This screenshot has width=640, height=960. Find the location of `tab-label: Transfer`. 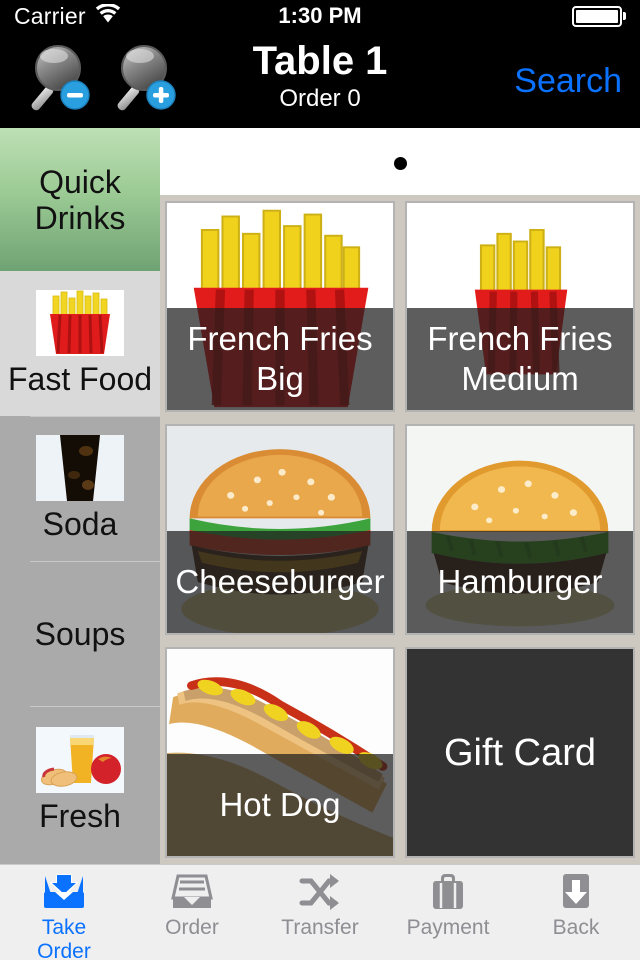

tab-label: Transfer is located at coordinates (320, 927).